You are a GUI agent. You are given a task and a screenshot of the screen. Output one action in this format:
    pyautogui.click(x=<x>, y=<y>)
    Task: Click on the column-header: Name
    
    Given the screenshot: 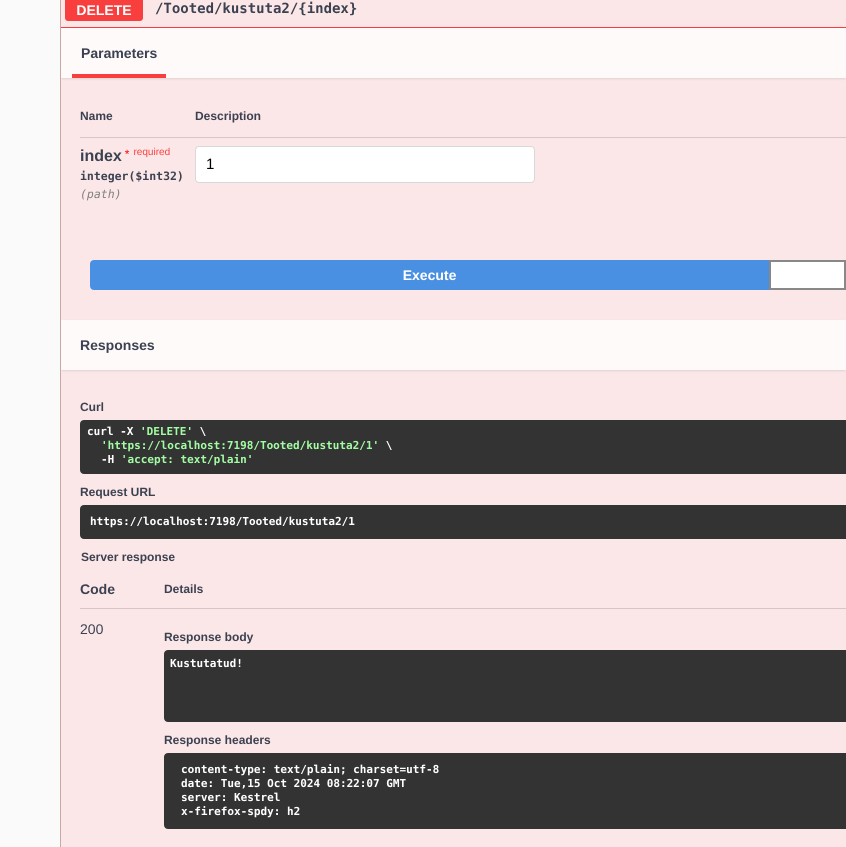 What is the action you would take?
    pyautogui.click(x=97, y=116)
    